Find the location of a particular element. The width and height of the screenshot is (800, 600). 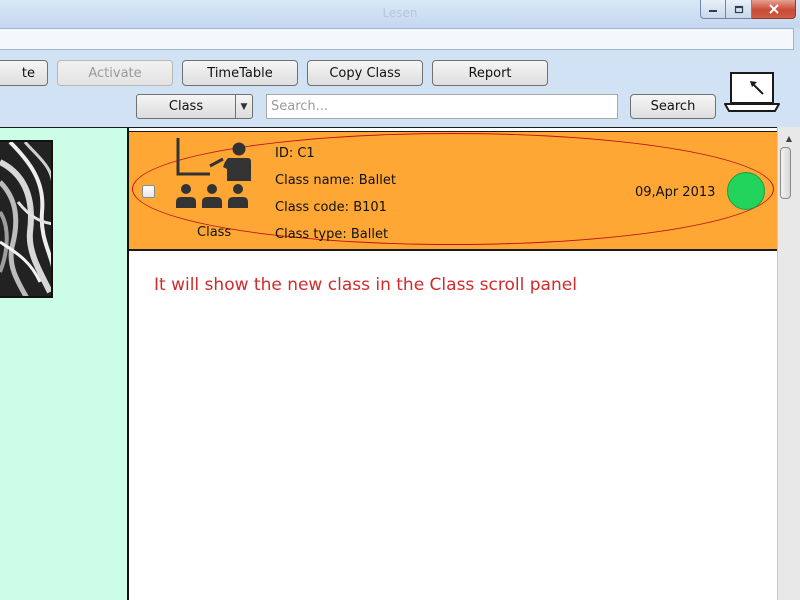

close-icon is located at coordinates (773, 9).